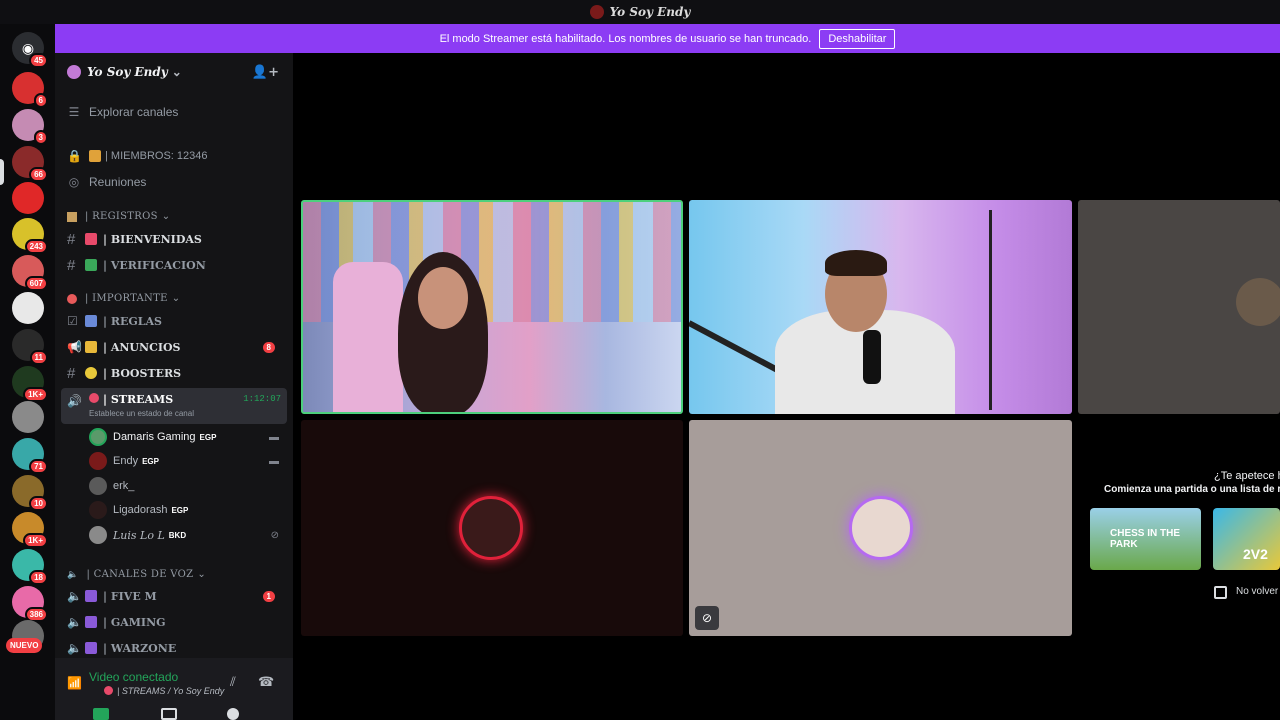  What do you see at coordinates (174, 265) in the screenshot?
I see `channel-verificacion: # | VERIFICACION` at bounding box center [174, 265].